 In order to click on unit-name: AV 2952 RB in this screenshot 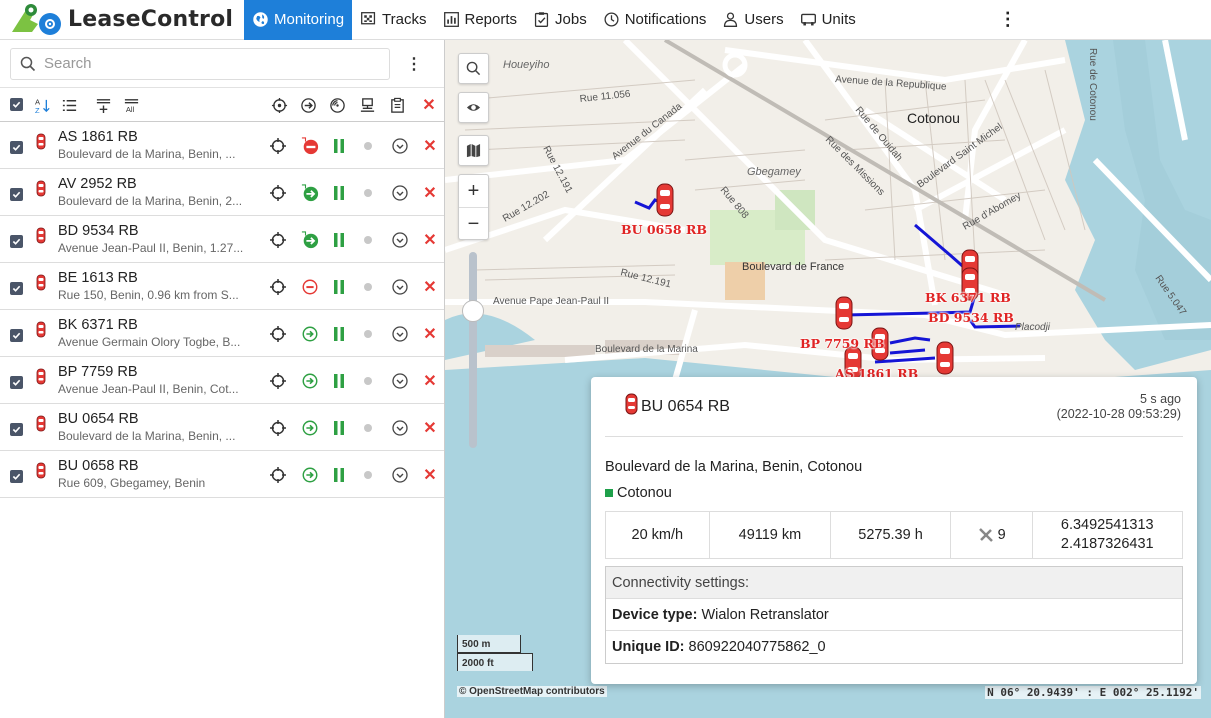, I will do `click(97, 184)`.